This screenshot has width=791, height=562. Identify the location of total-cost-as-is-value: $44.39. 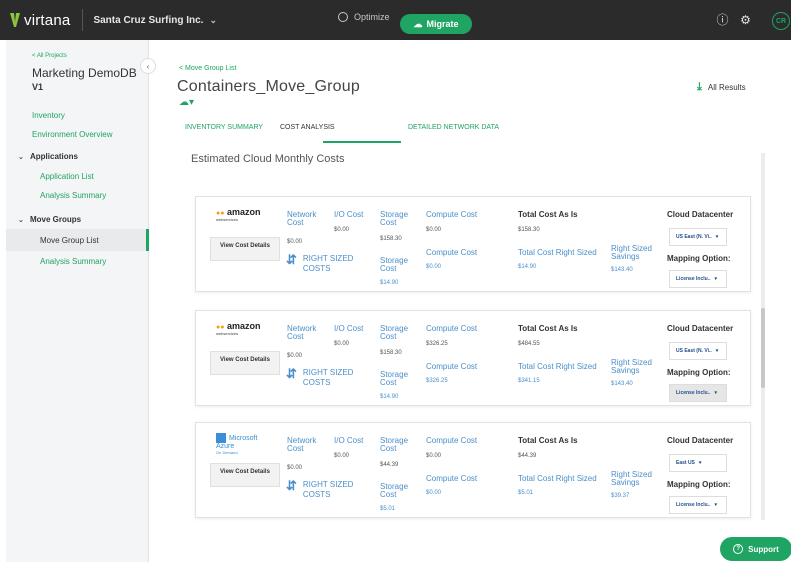
(527, 456).